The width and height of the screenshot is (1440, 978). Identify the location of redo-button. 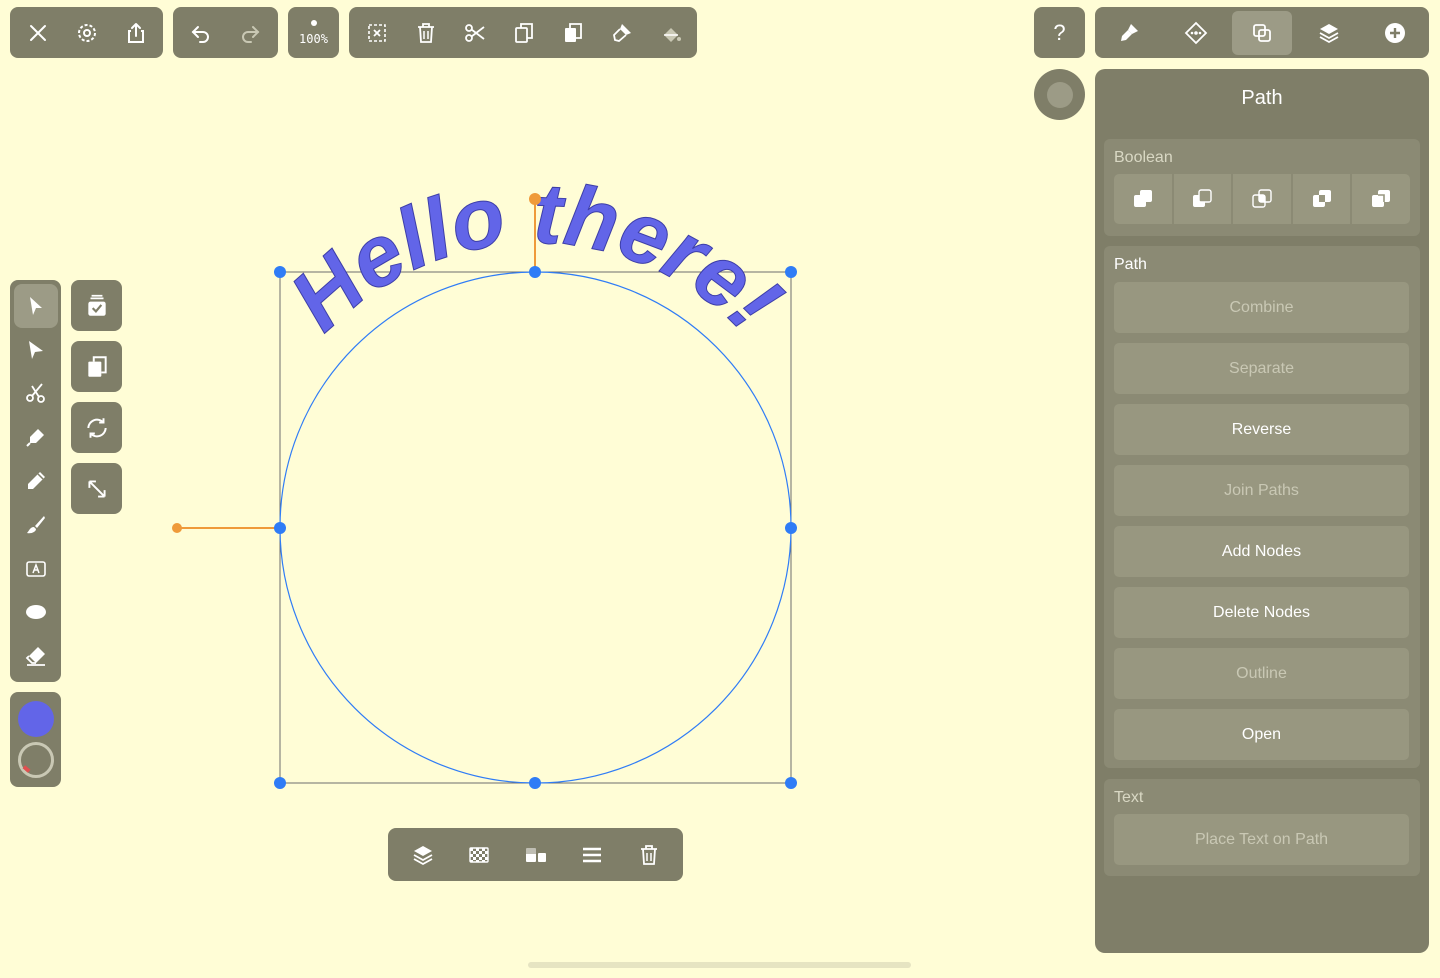
(249, 33).